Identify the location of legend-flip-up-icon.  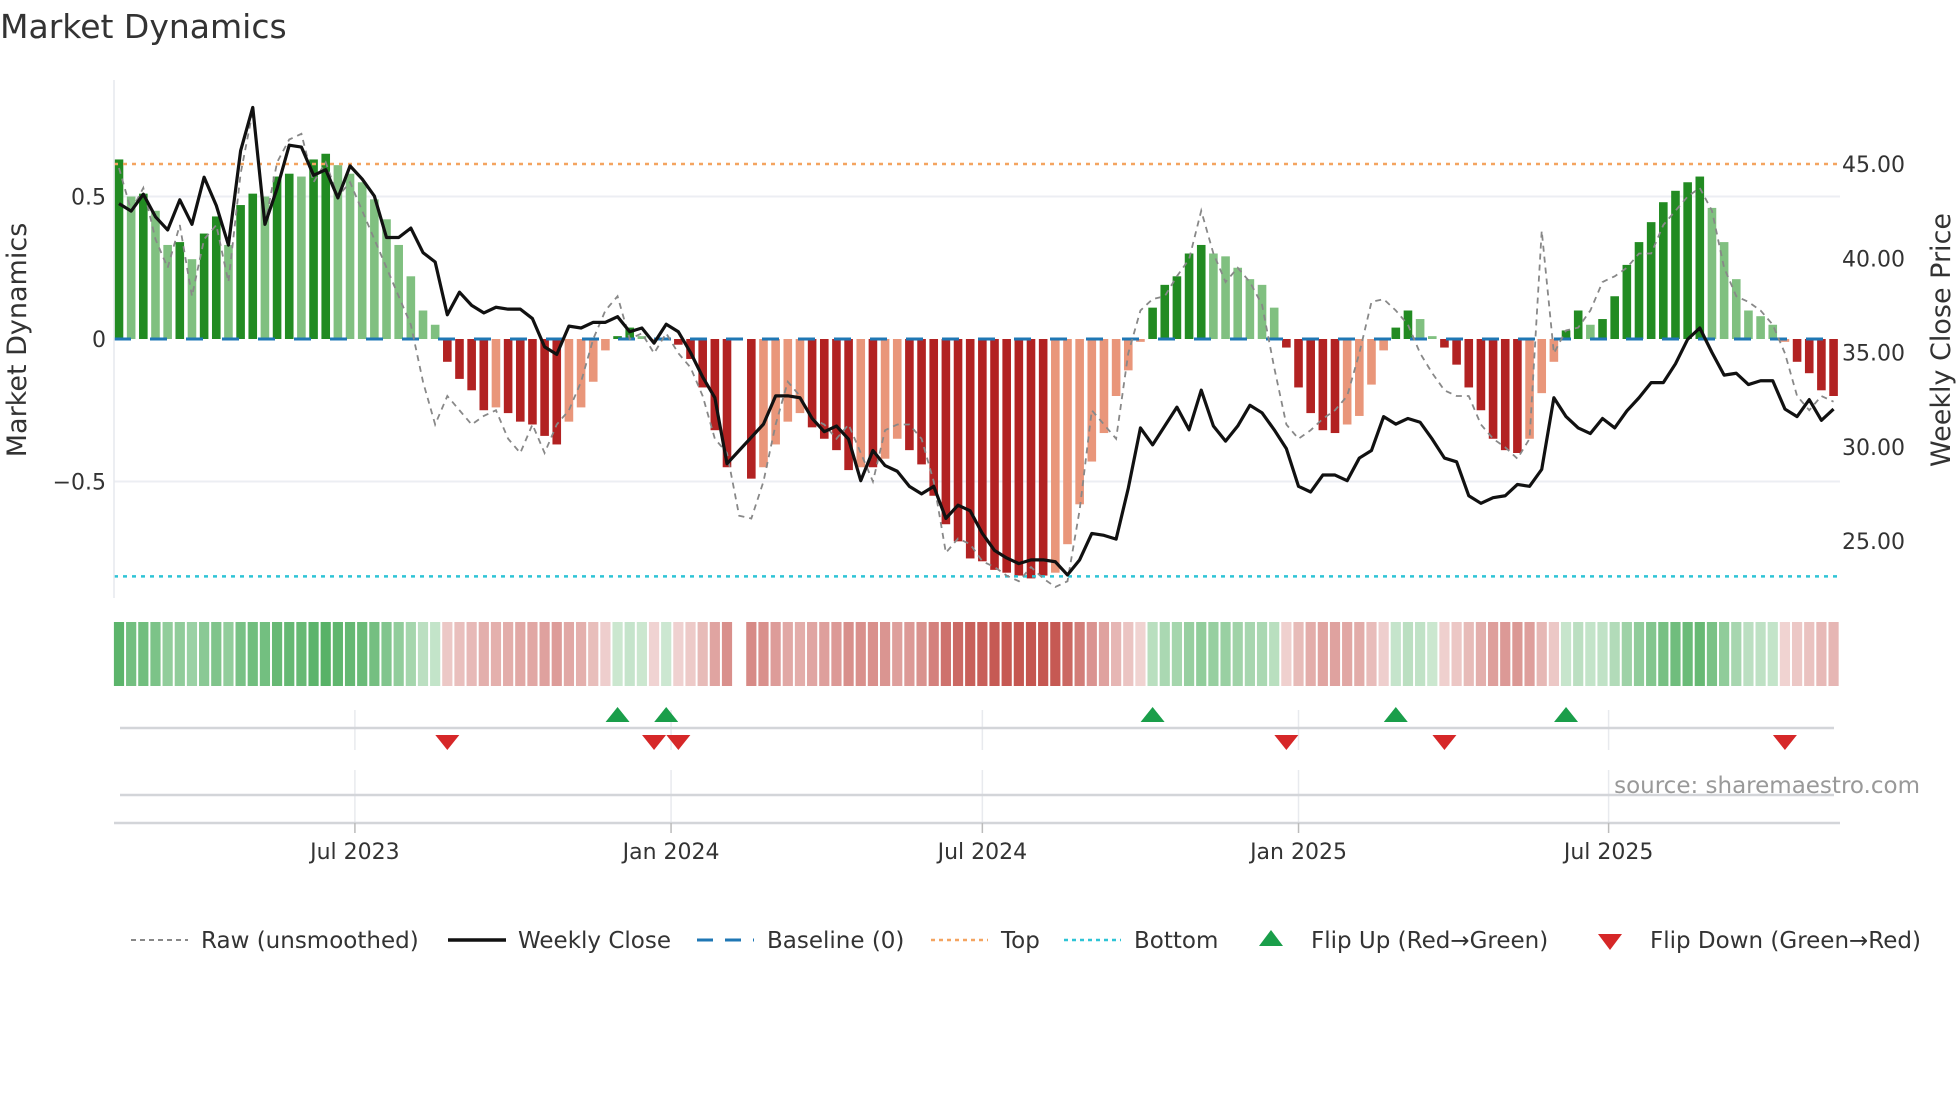
(1271, 938).